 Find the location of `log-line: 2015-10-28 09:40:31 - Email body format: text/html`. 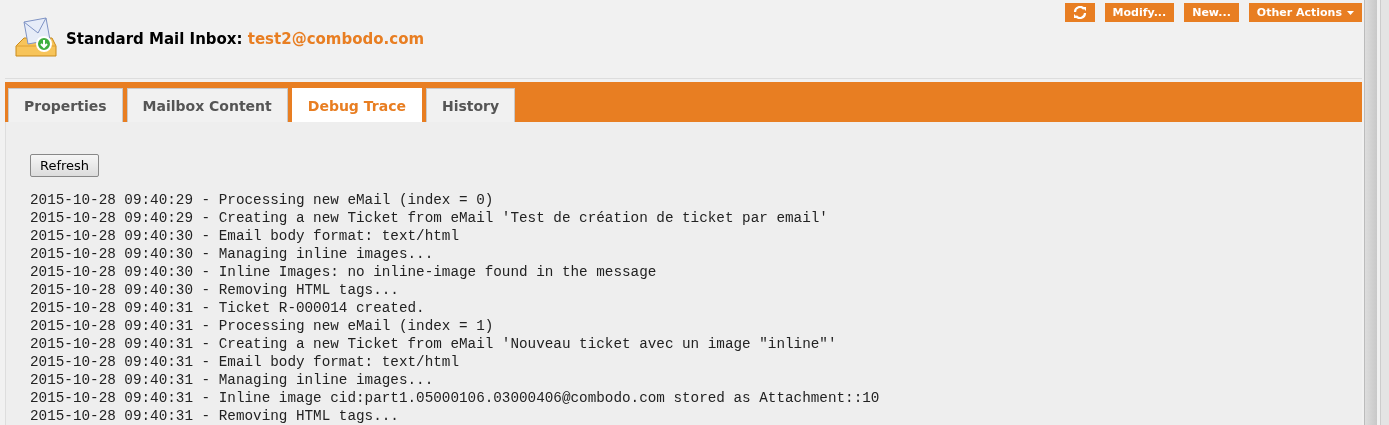

log-line: 2015-10-28 09:40:31 - Email body format: text/html is located at coordinates (245, 362).